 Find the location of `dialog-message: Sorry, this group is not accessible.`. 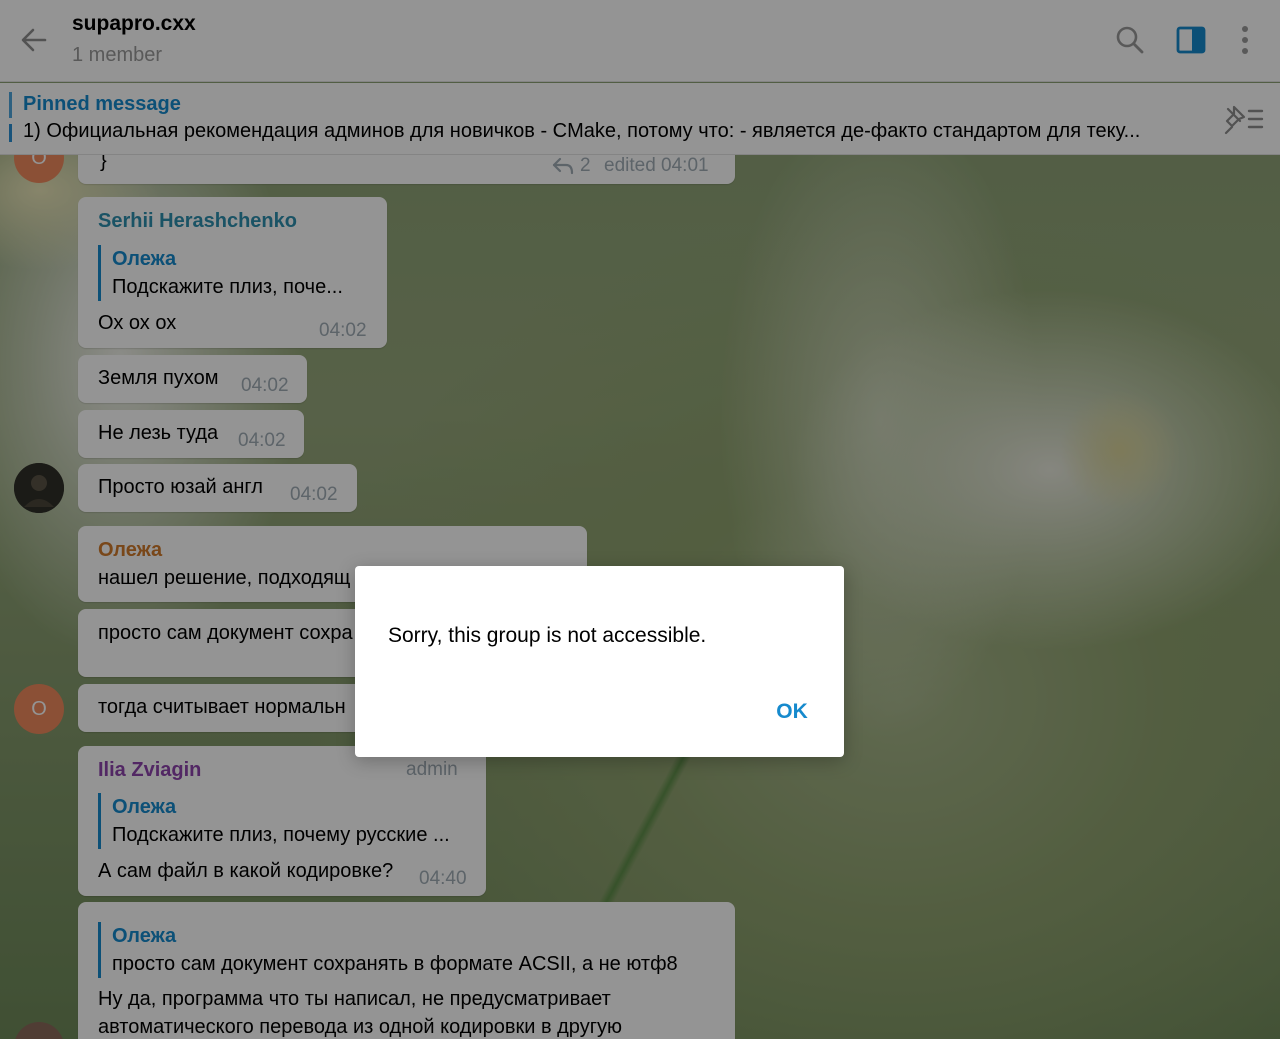

dialog-message: Sorry, this group is not accessible. is located at coordinates (547, 635).